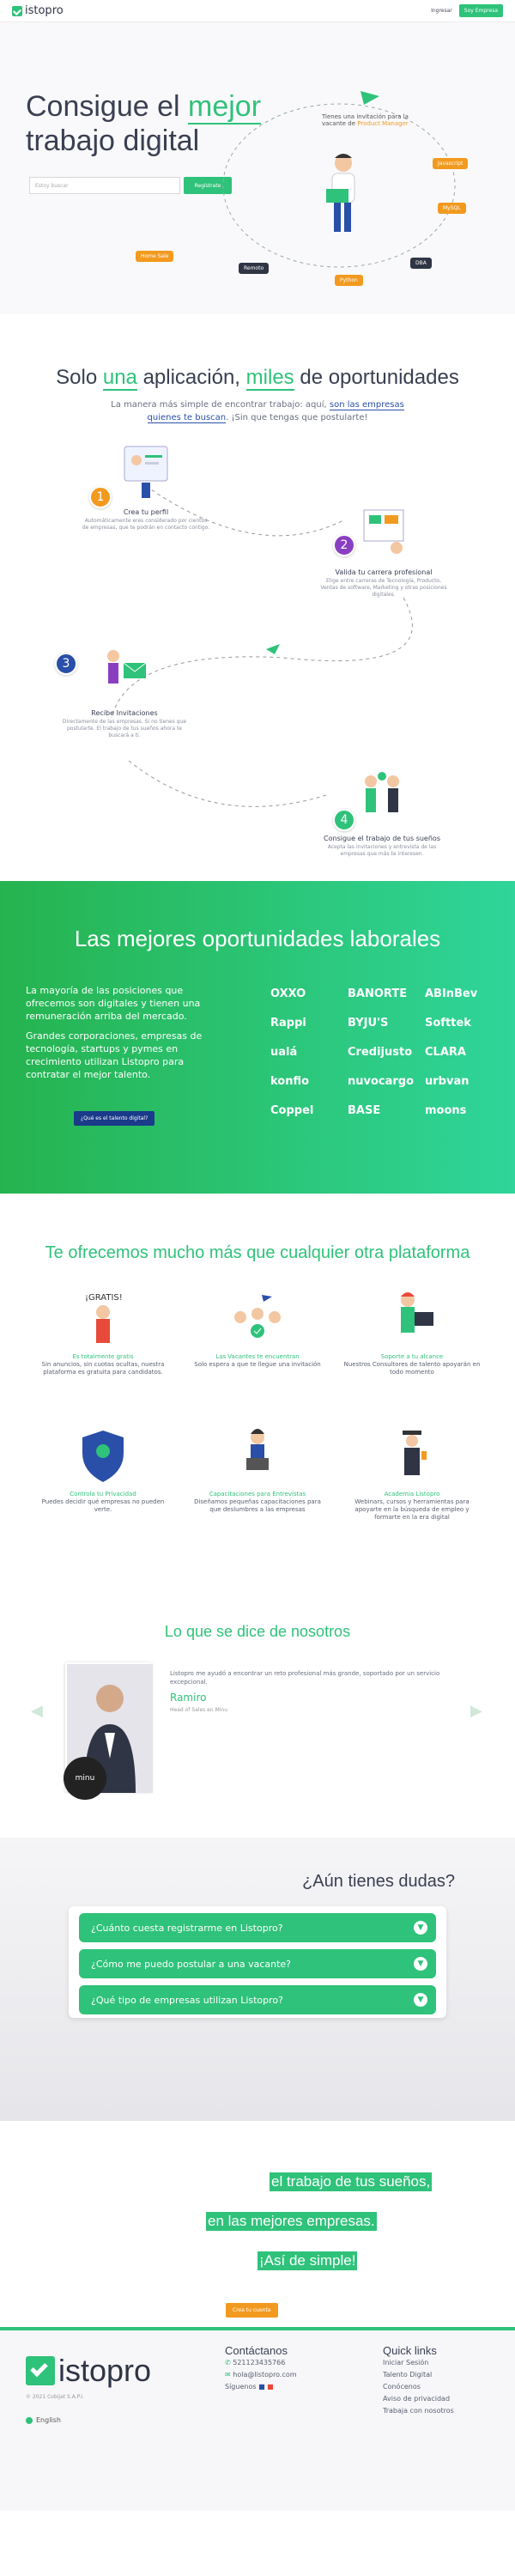 This screenshot has width=515, height=2576. I want to click on create-account-button: Crea tu cuenta, so click(252, 2310).